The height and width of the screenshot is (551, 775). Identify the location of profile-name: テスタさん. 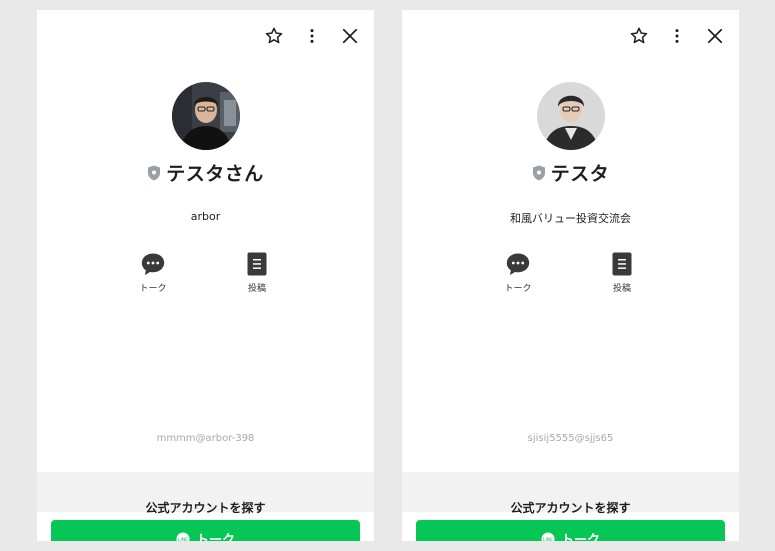
(215, 174).